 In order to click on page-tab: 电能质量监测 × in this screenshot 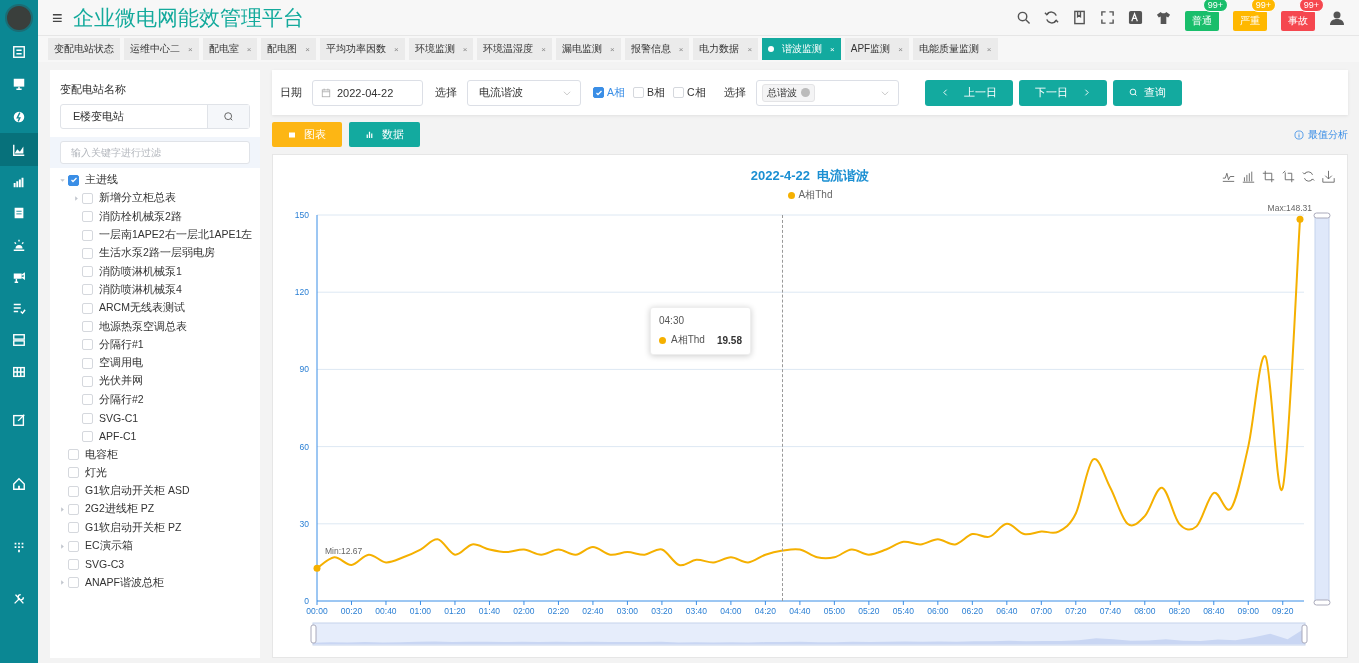, I will do `click(955, 49)`.